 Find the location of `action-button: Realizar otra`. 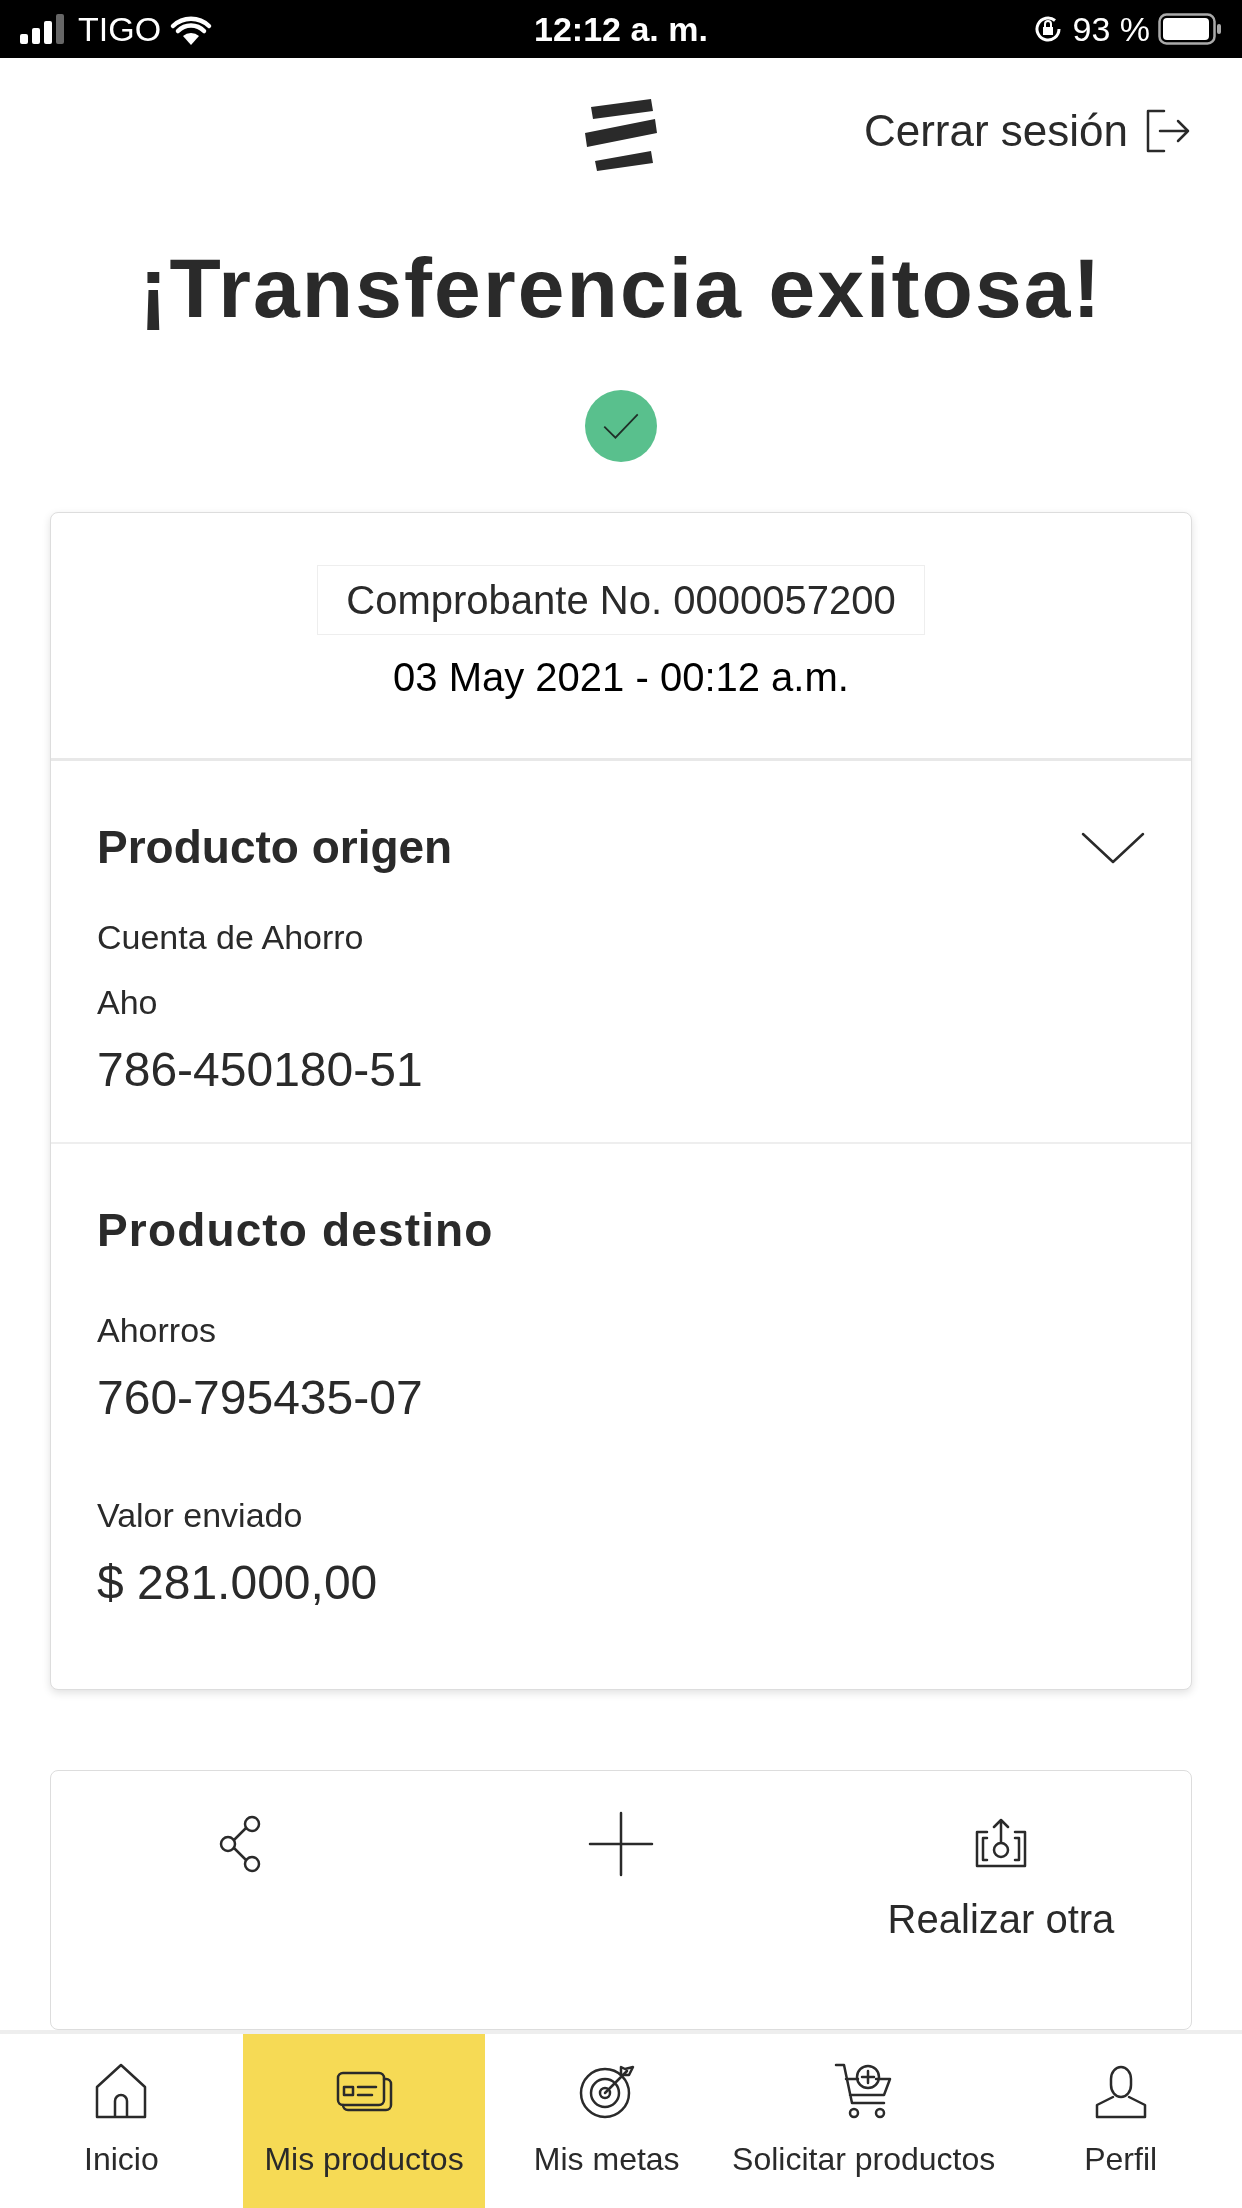

action-button: Realizar otra is located at coordinates (1001, 1919).